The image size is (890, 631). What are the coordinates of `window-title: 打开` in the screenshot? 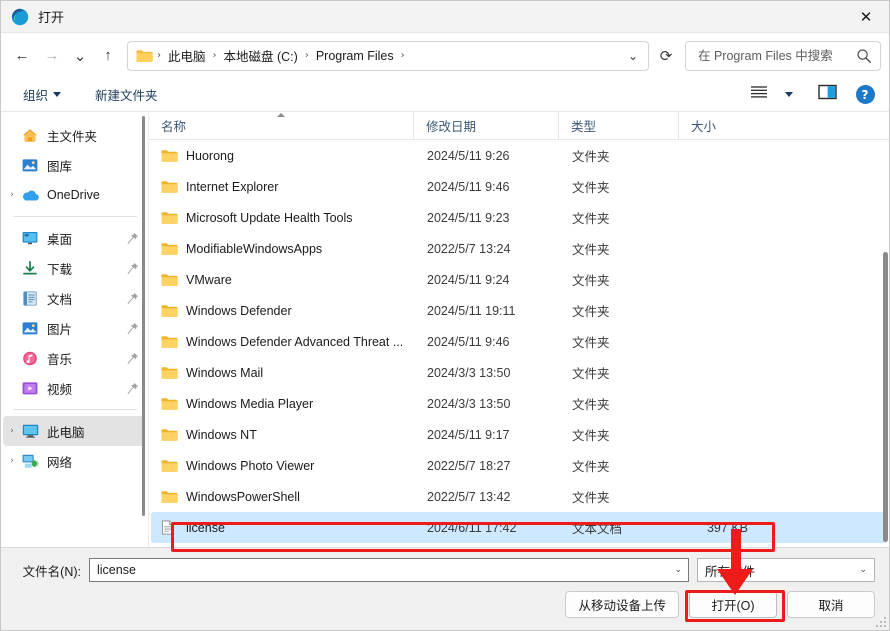 It's located at (51, 17).